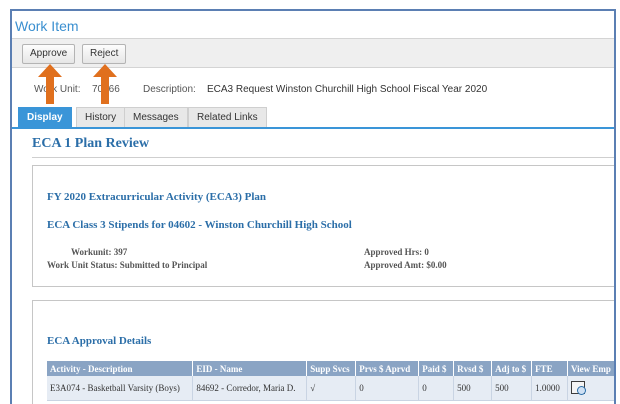  I want to click on approved-amt-label: Approved Amt:, so click(394, 265).